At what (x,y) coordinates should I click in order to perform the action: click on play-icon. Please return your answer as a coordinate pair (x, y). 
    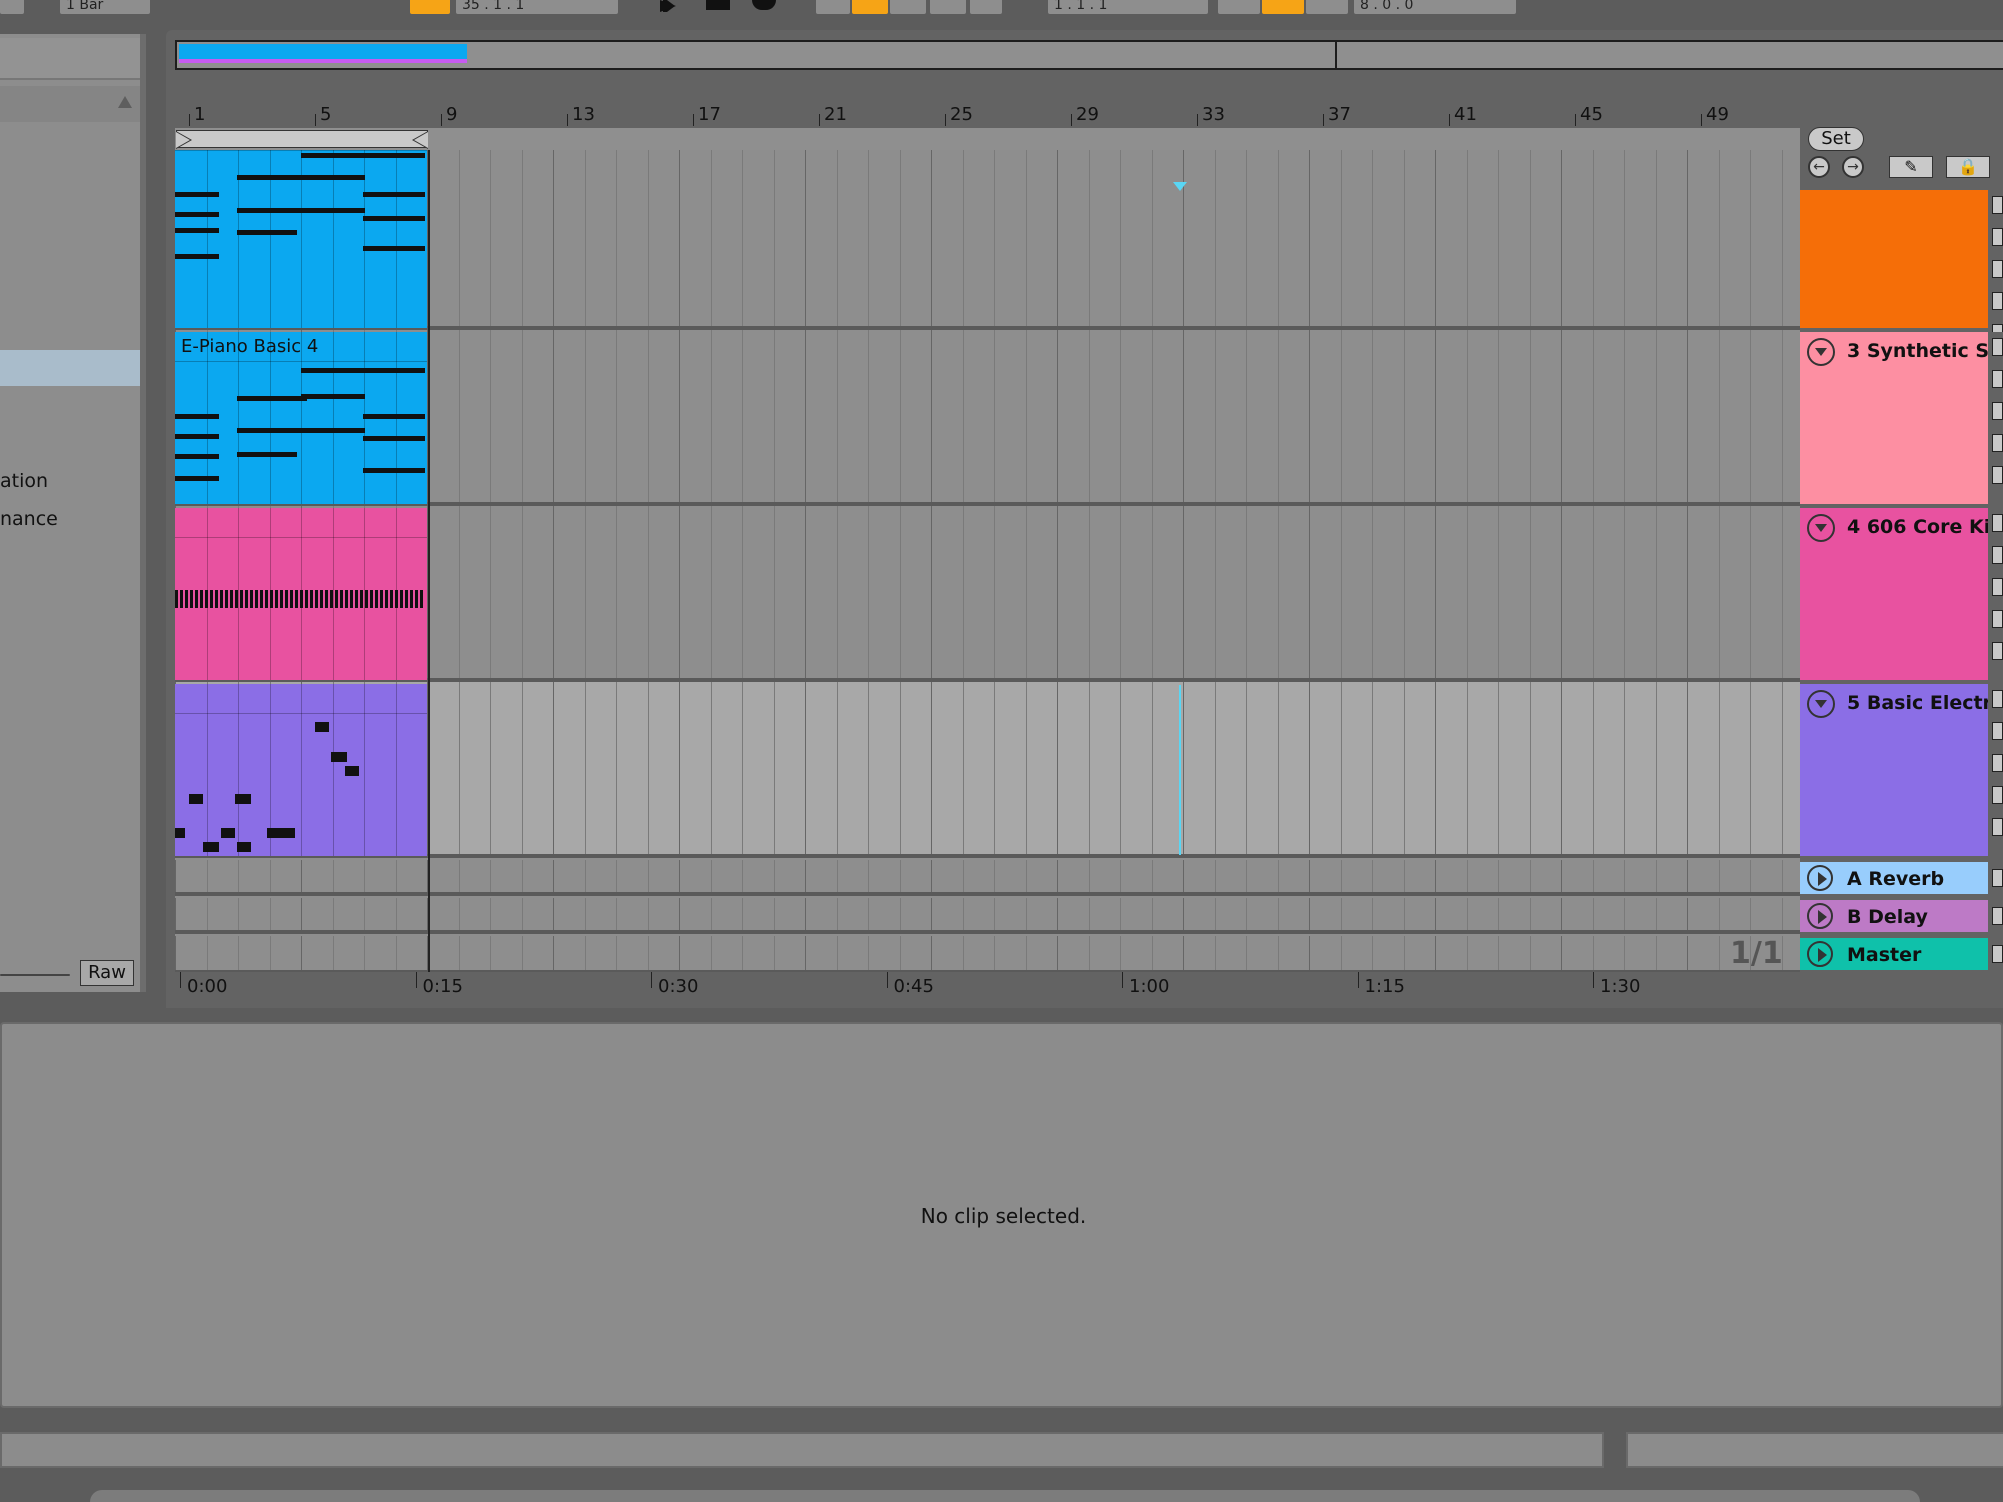
    Looking at the image, I should click on (669, 6).